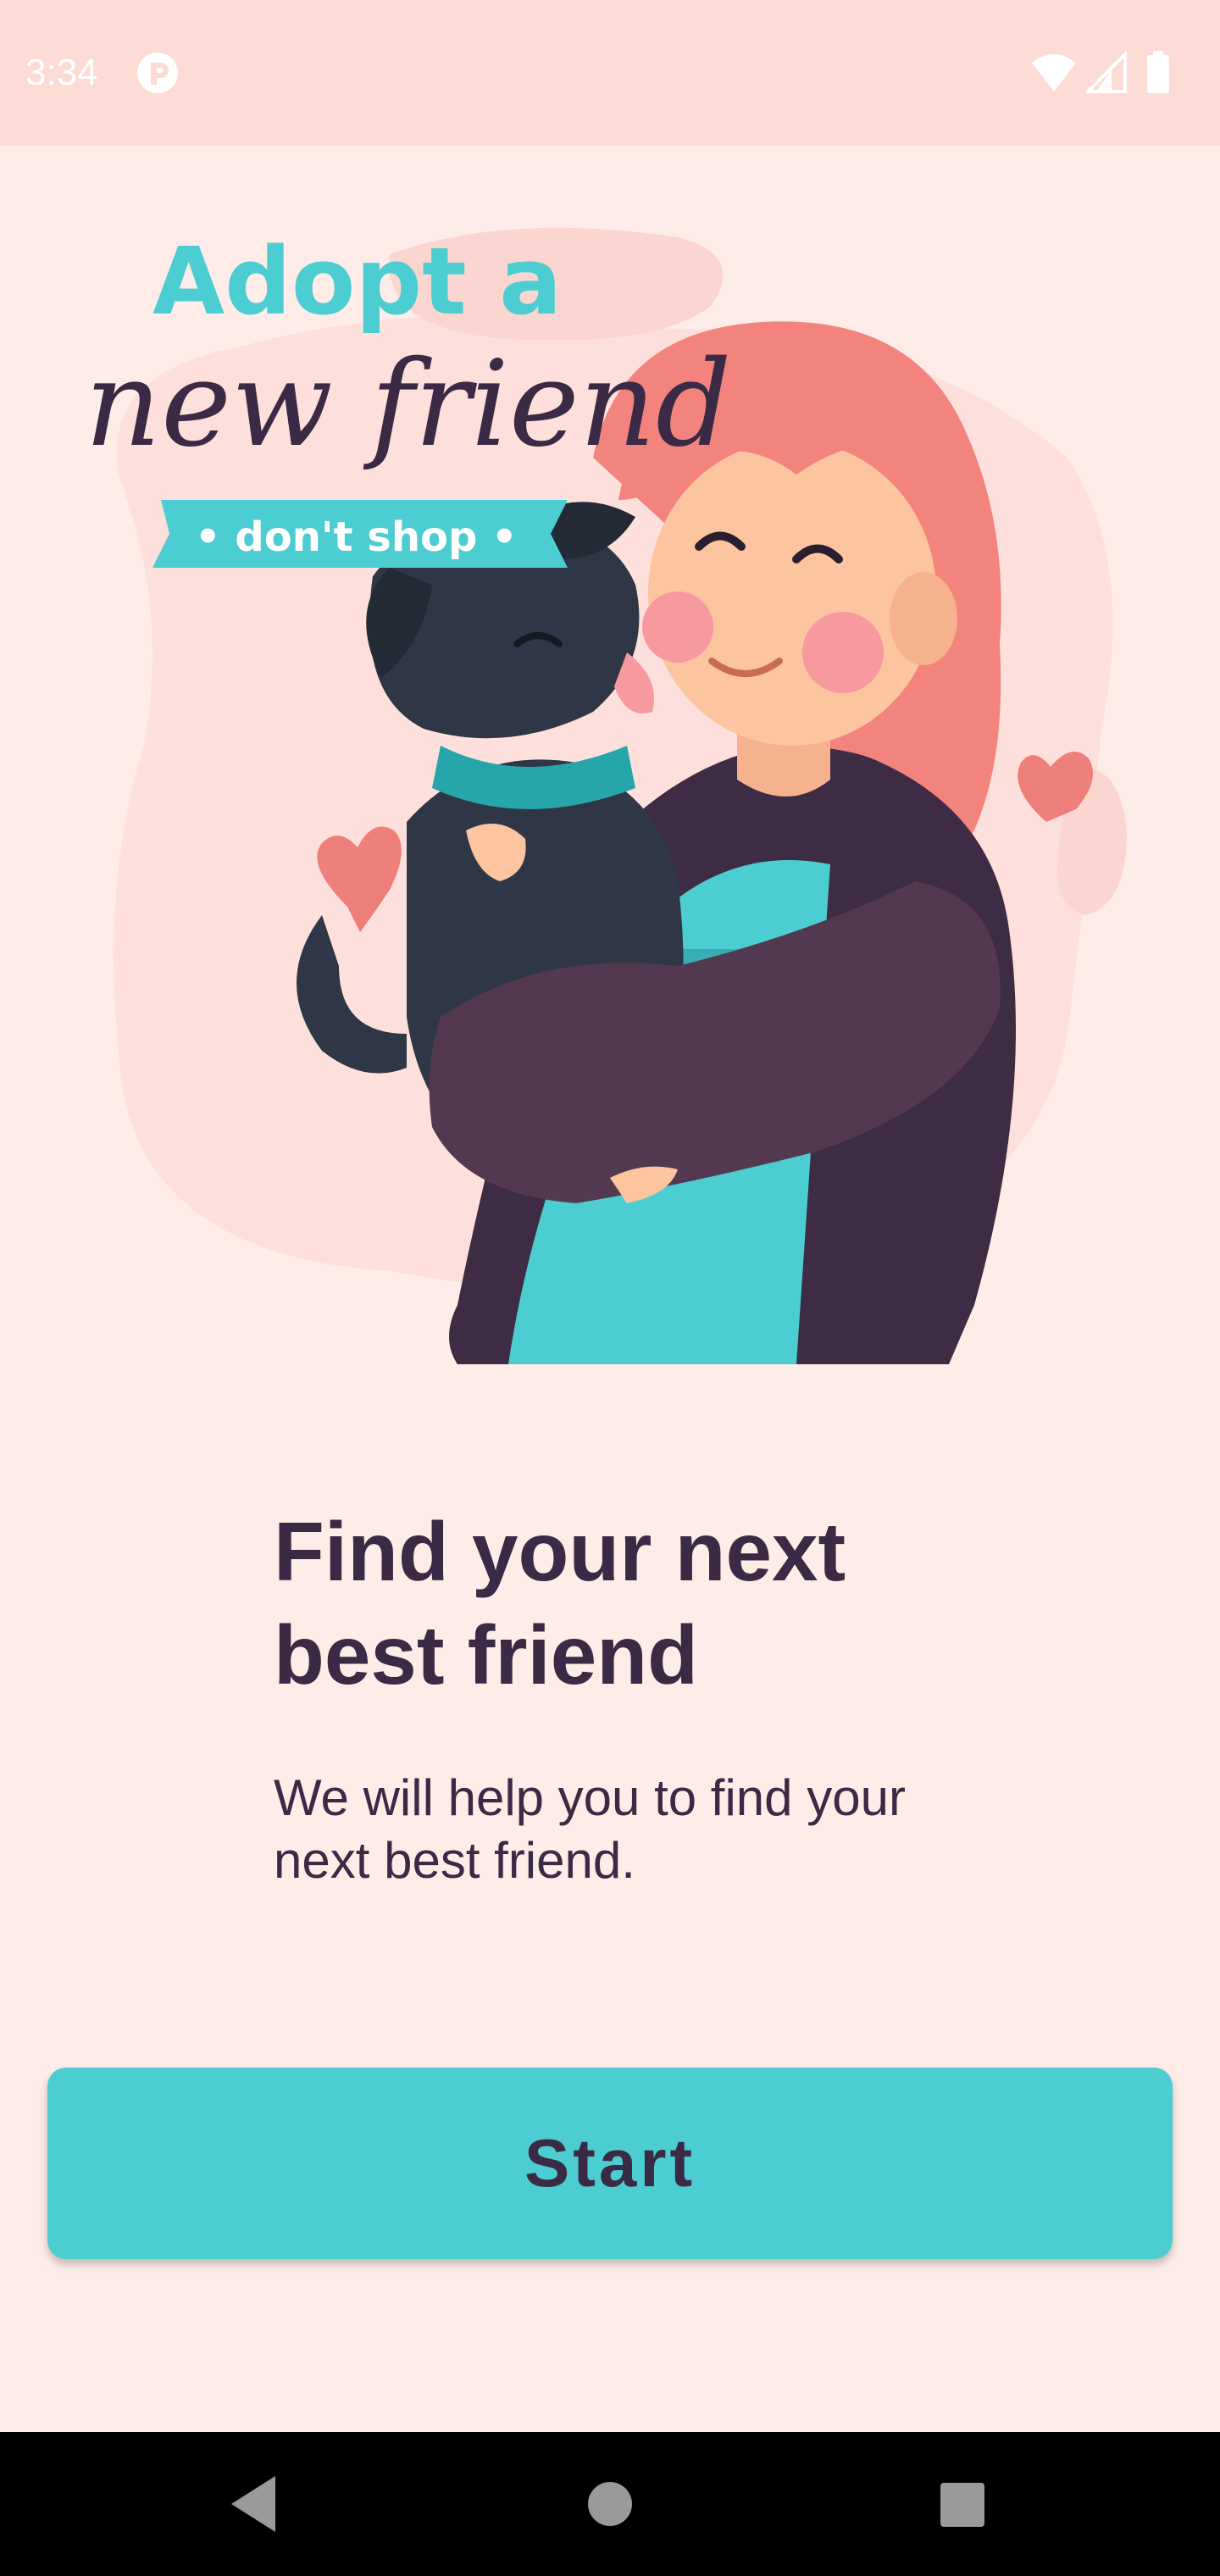 The height and width of the screenshot is (2576, 1220). I want to click on start-button: Start, so click(610, 2163).